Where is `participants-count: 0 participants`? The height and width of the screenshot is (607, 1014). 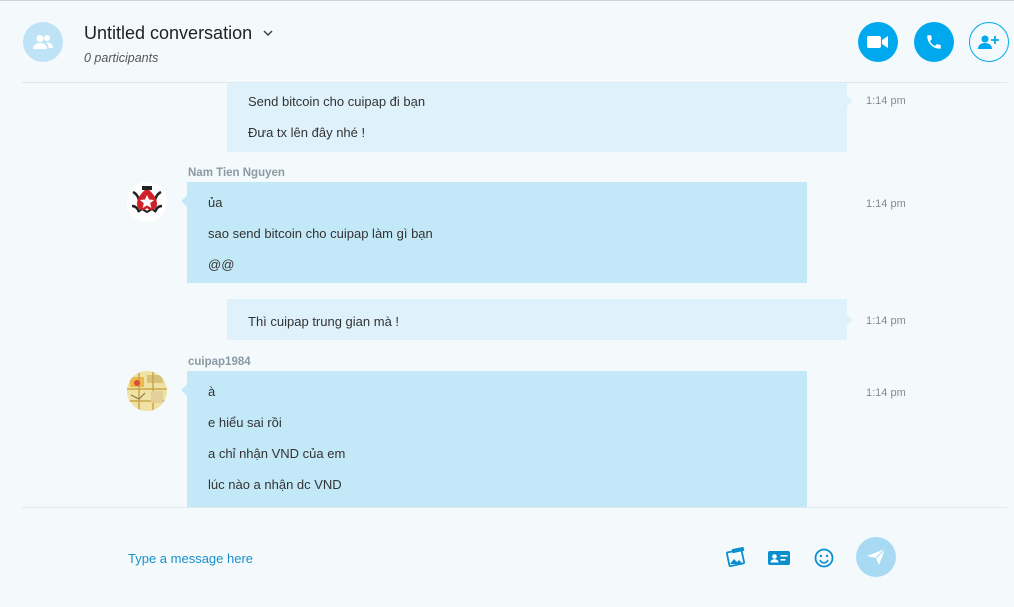
participants-count: 0 participants is located at coordinates (121, 58).